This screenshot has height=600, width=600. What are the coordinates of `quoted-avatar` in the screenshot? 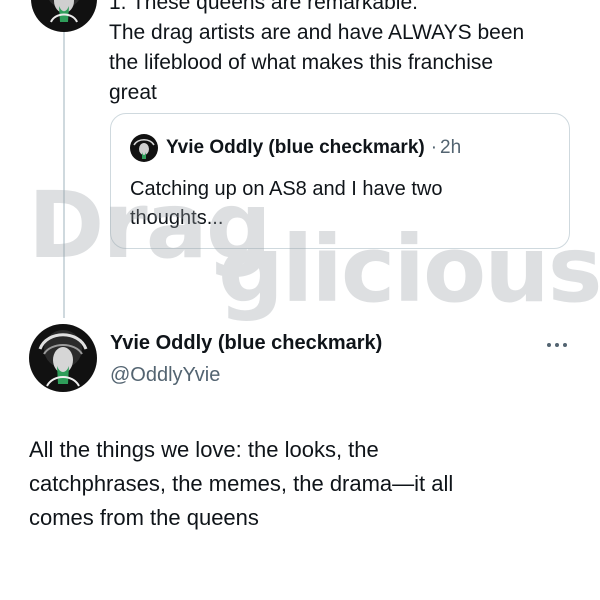 It's located at (144, 148).